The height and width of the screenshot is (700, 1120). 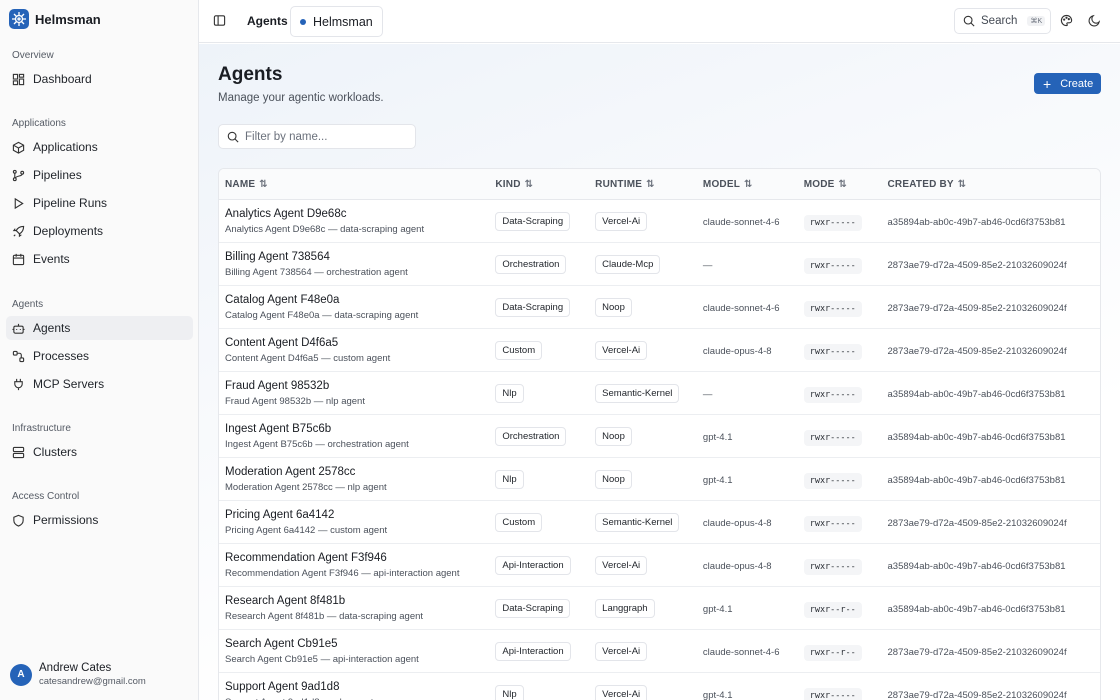 I want to click on brand: Helmsman, so click(x=99, y=19).